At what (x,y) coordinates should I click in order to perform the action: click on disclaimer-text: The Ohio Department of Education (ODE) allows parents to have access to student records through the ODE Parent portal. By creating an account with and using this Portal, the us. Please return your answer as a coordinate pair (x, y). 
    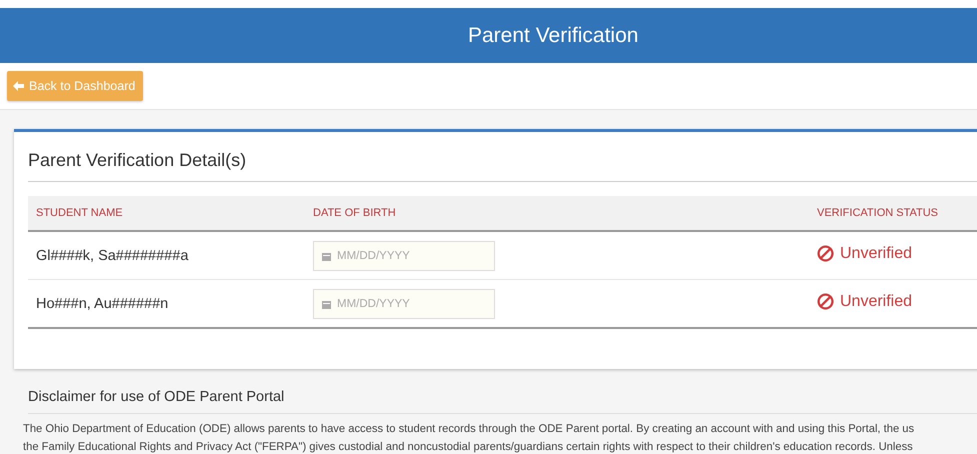
    Looking at the image, I should click on (469, 429).